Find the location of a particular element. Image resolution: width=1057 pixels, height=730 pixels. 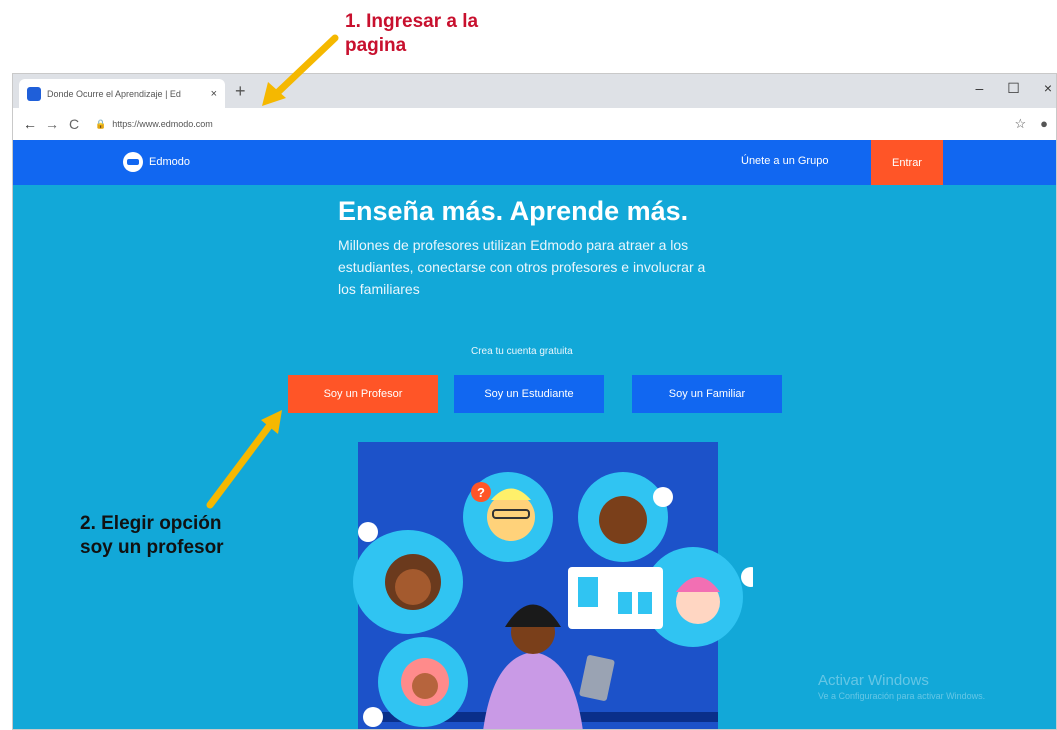

annotation-arrows is located at coordinates (272, 271).